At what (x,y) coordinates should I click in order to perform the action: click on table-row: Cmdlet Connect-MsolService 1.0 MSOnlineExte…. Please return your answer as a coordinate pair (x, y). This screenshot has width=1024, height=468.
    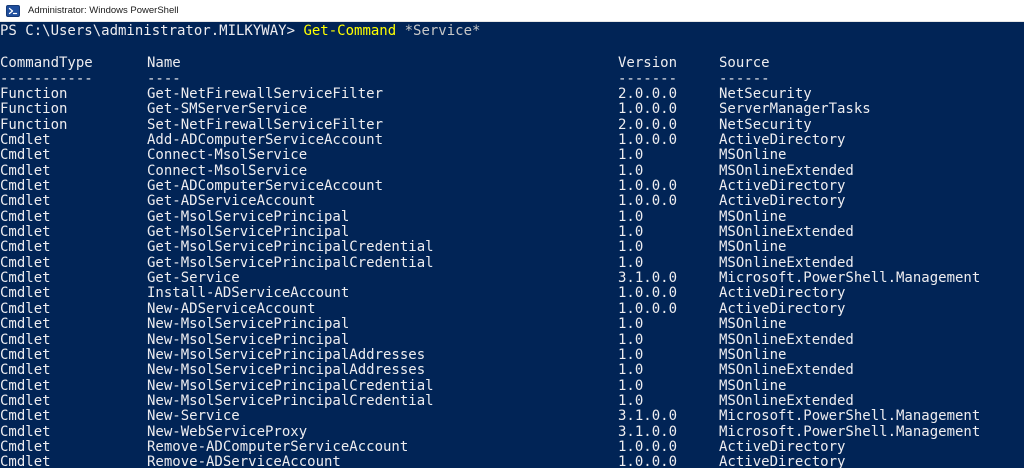
    Looking at the image, I should click on (512, 170).